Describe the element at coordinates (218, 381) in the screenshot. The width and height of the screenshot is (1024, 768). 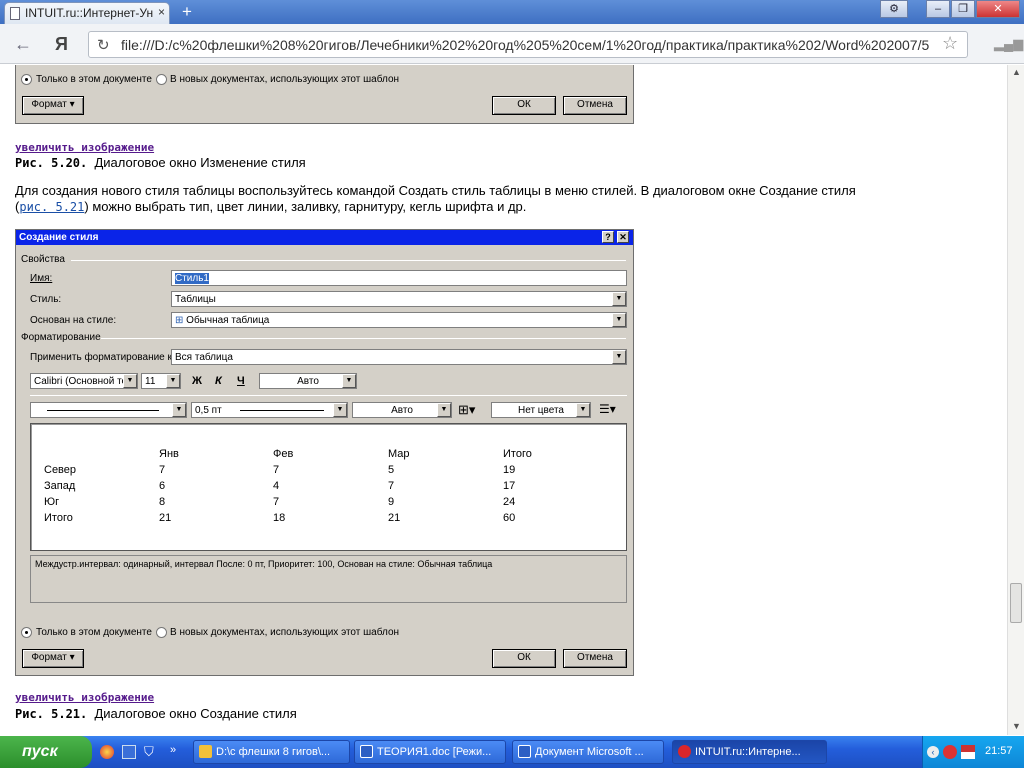
I see `italic-button: К` at that location.